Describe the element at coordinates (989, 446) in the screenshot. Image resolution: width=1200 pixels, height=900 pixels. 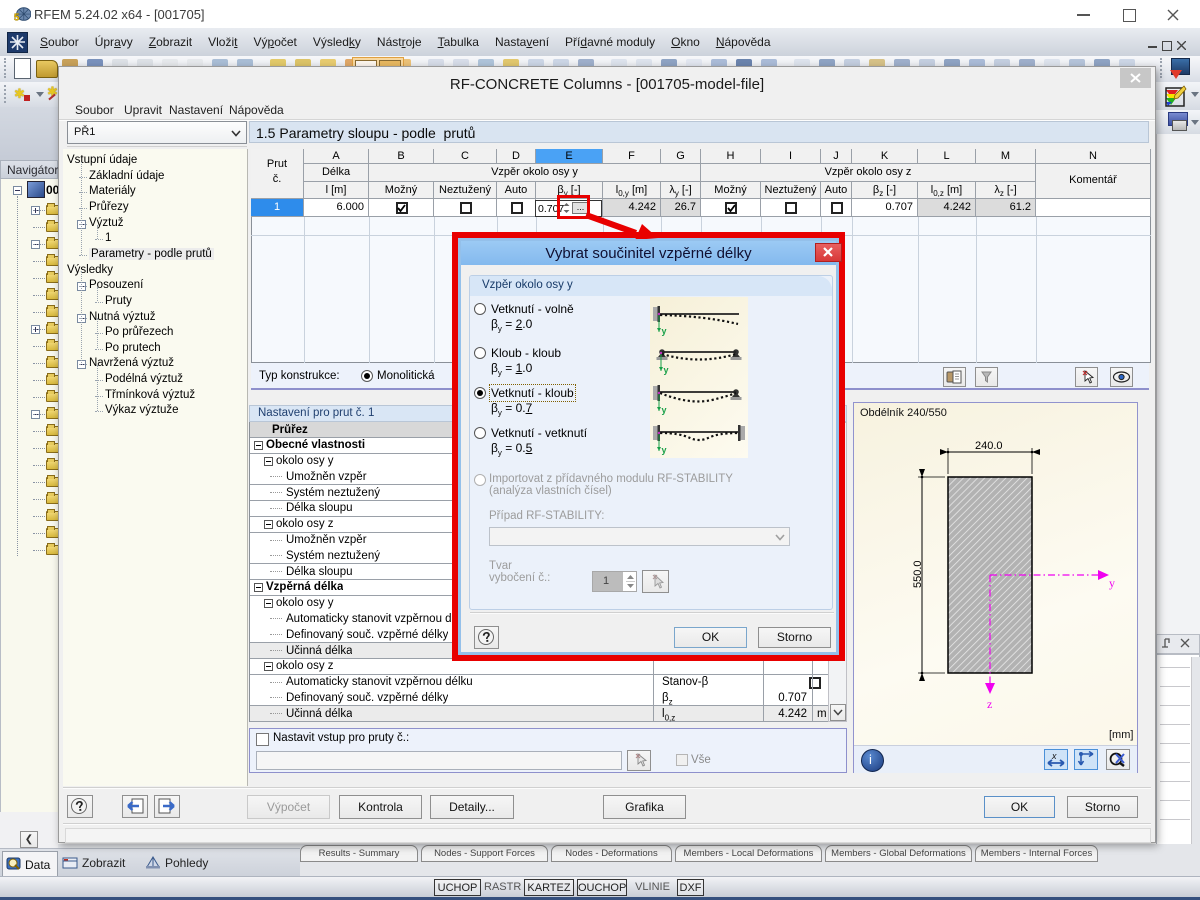
I see `svg-text: 240.0` at that location.